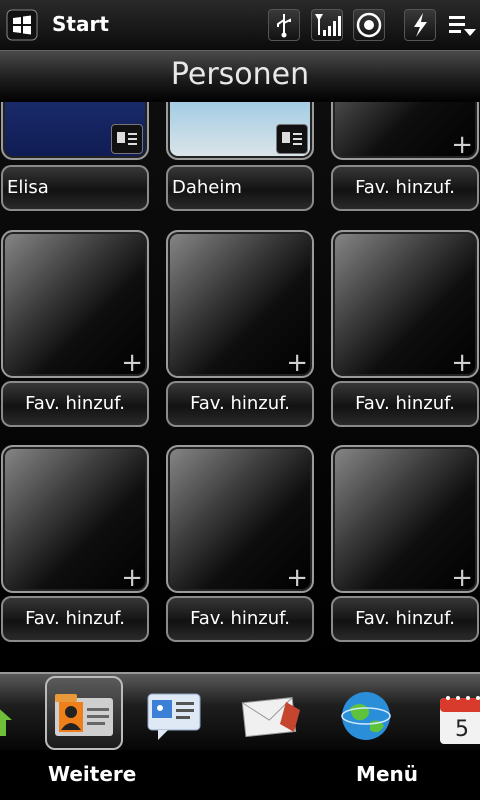 The width and height of the screenshot is (480, 800). I want to click on favorite-tile-elisa, so click(75, 131).